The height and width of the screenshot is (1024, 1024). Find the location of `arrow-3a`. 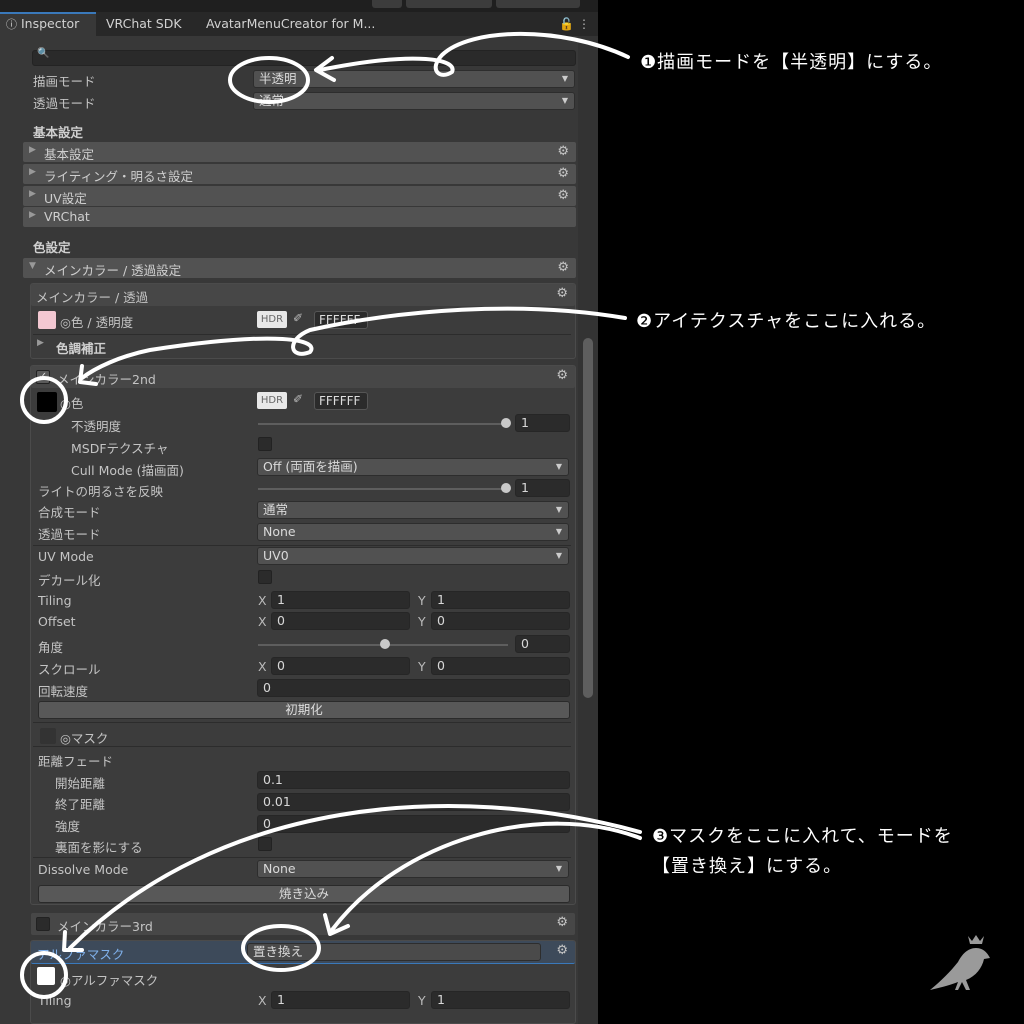

arrow-3a is located at coordinates (486, 876).